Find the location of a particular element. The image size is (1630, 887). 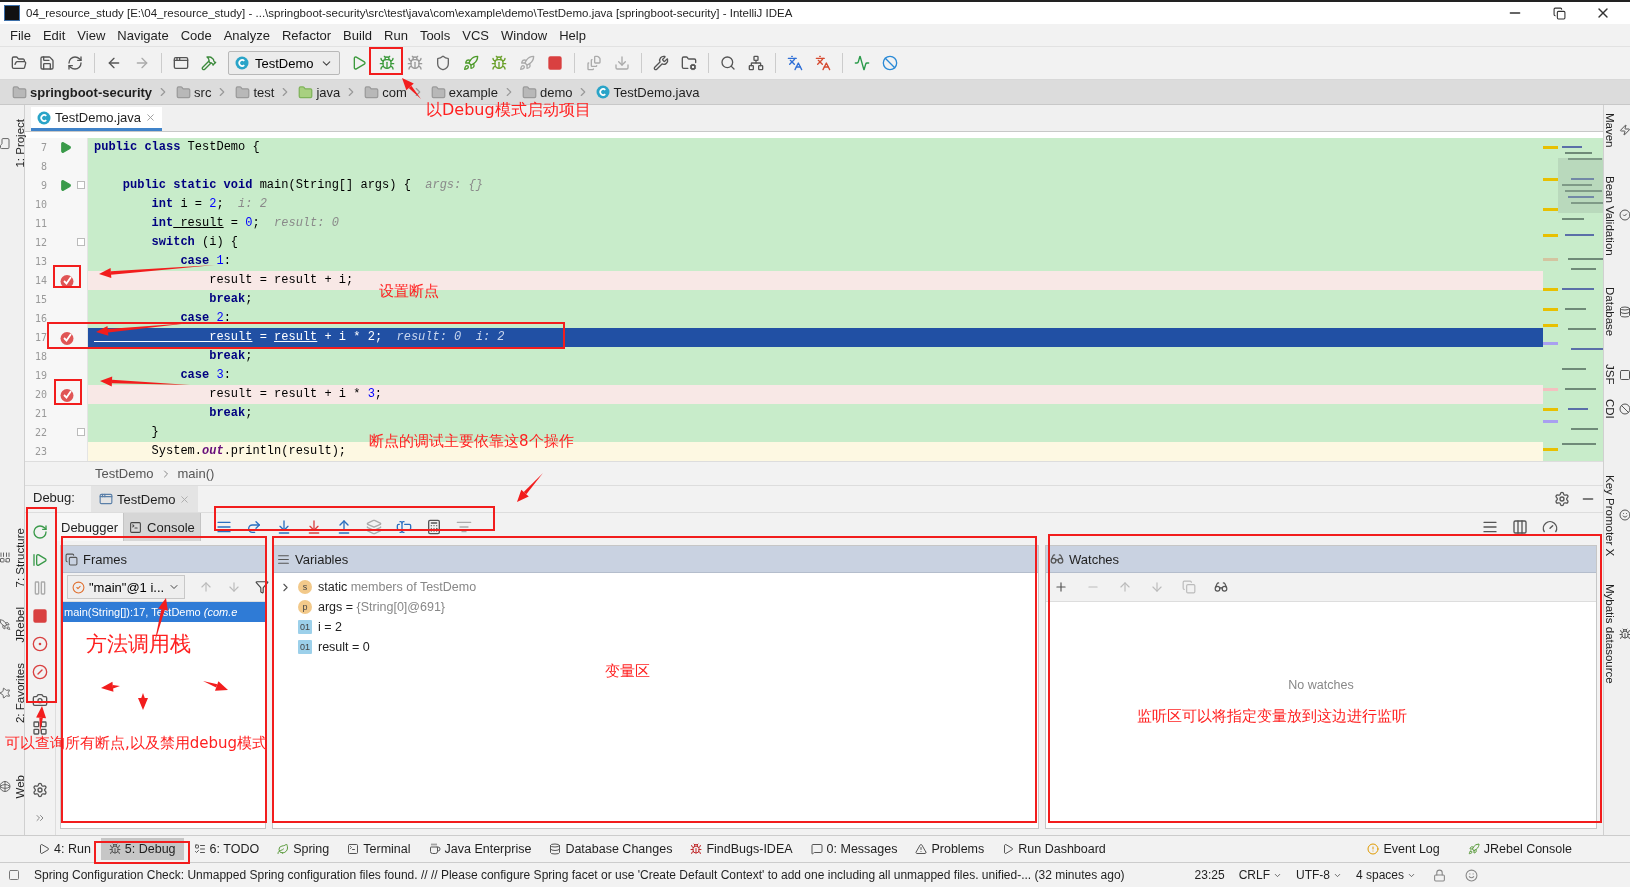

run-to-cursor-icon is located at coordinates (403, 527).